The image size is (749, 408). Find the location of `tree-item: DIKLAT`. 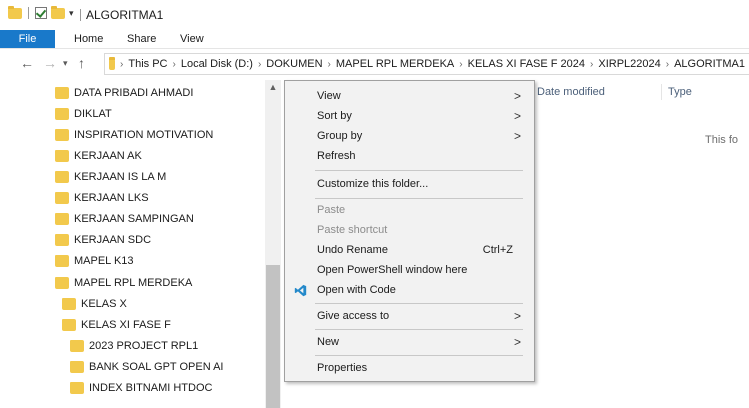

tree-item: DIKLAT is located at coordinates (83, 114).